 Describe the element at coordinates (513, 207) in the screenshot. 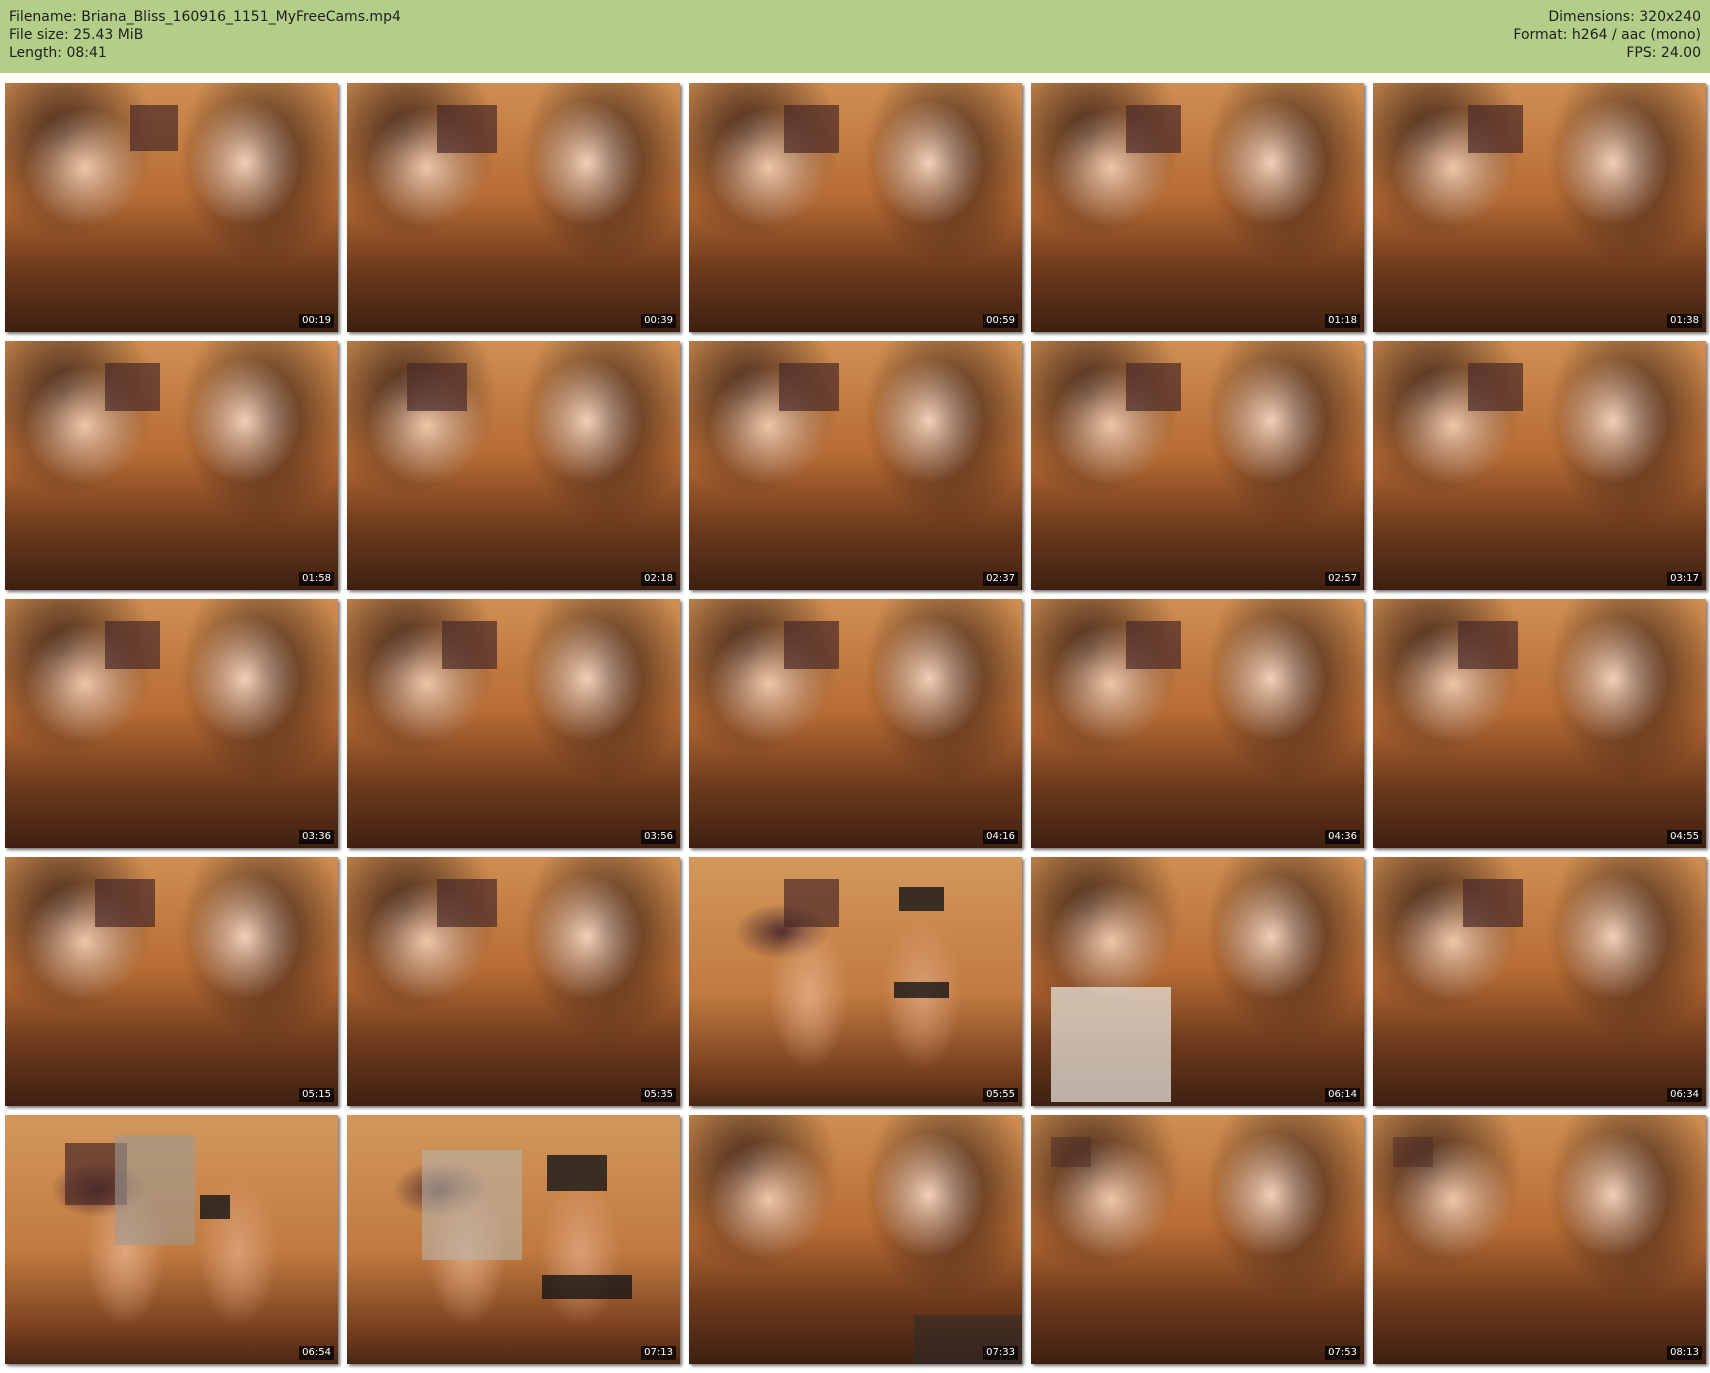

I see `video-thumbnail: 00:39` at that location.